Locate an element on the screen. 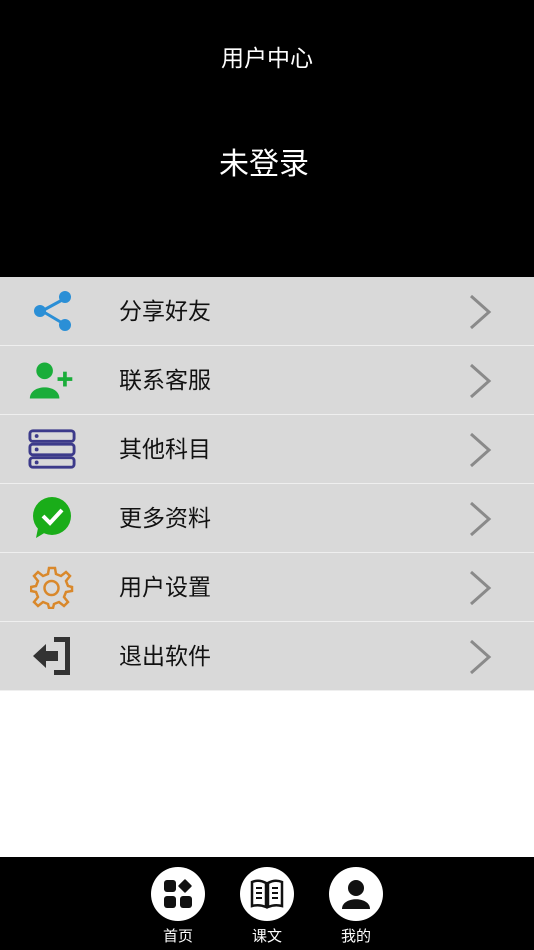  page-title: 用户中心 is located at coordinates (267, 59).